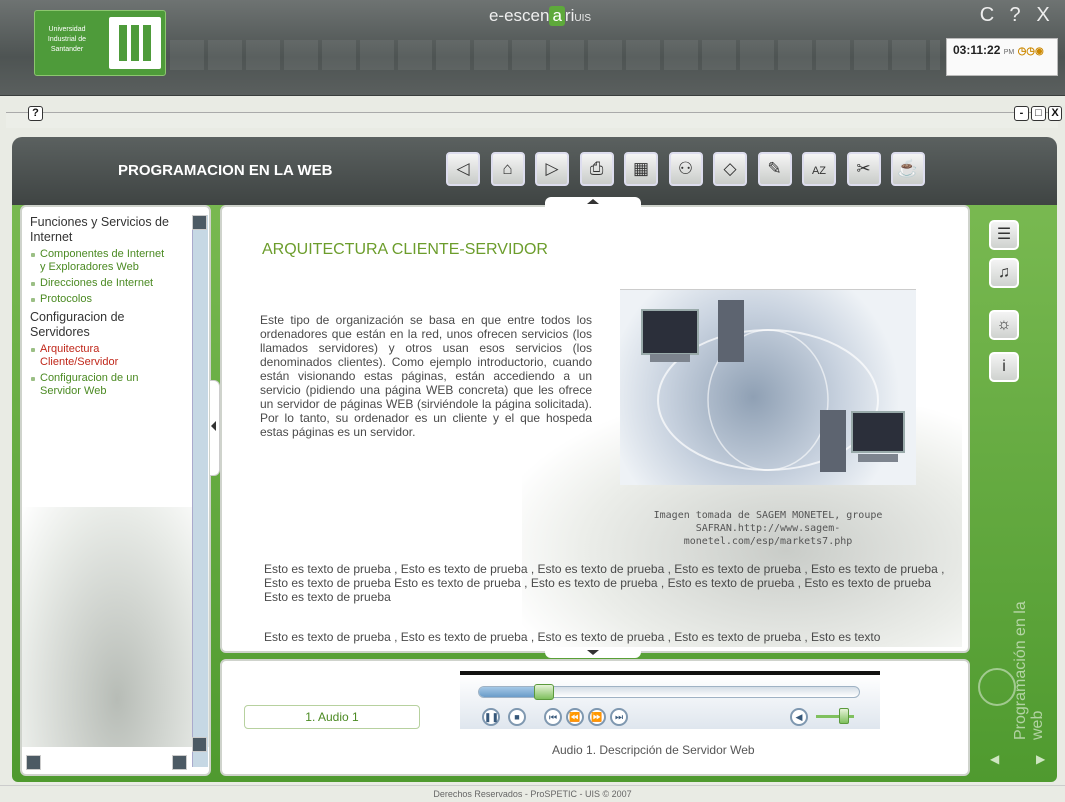 The width and height of the screenshot is (1065, 802). What do you see at coordinates (532, 120) in the screenshot?
I see `window-frame-bar` at bounding box center [532, 120].